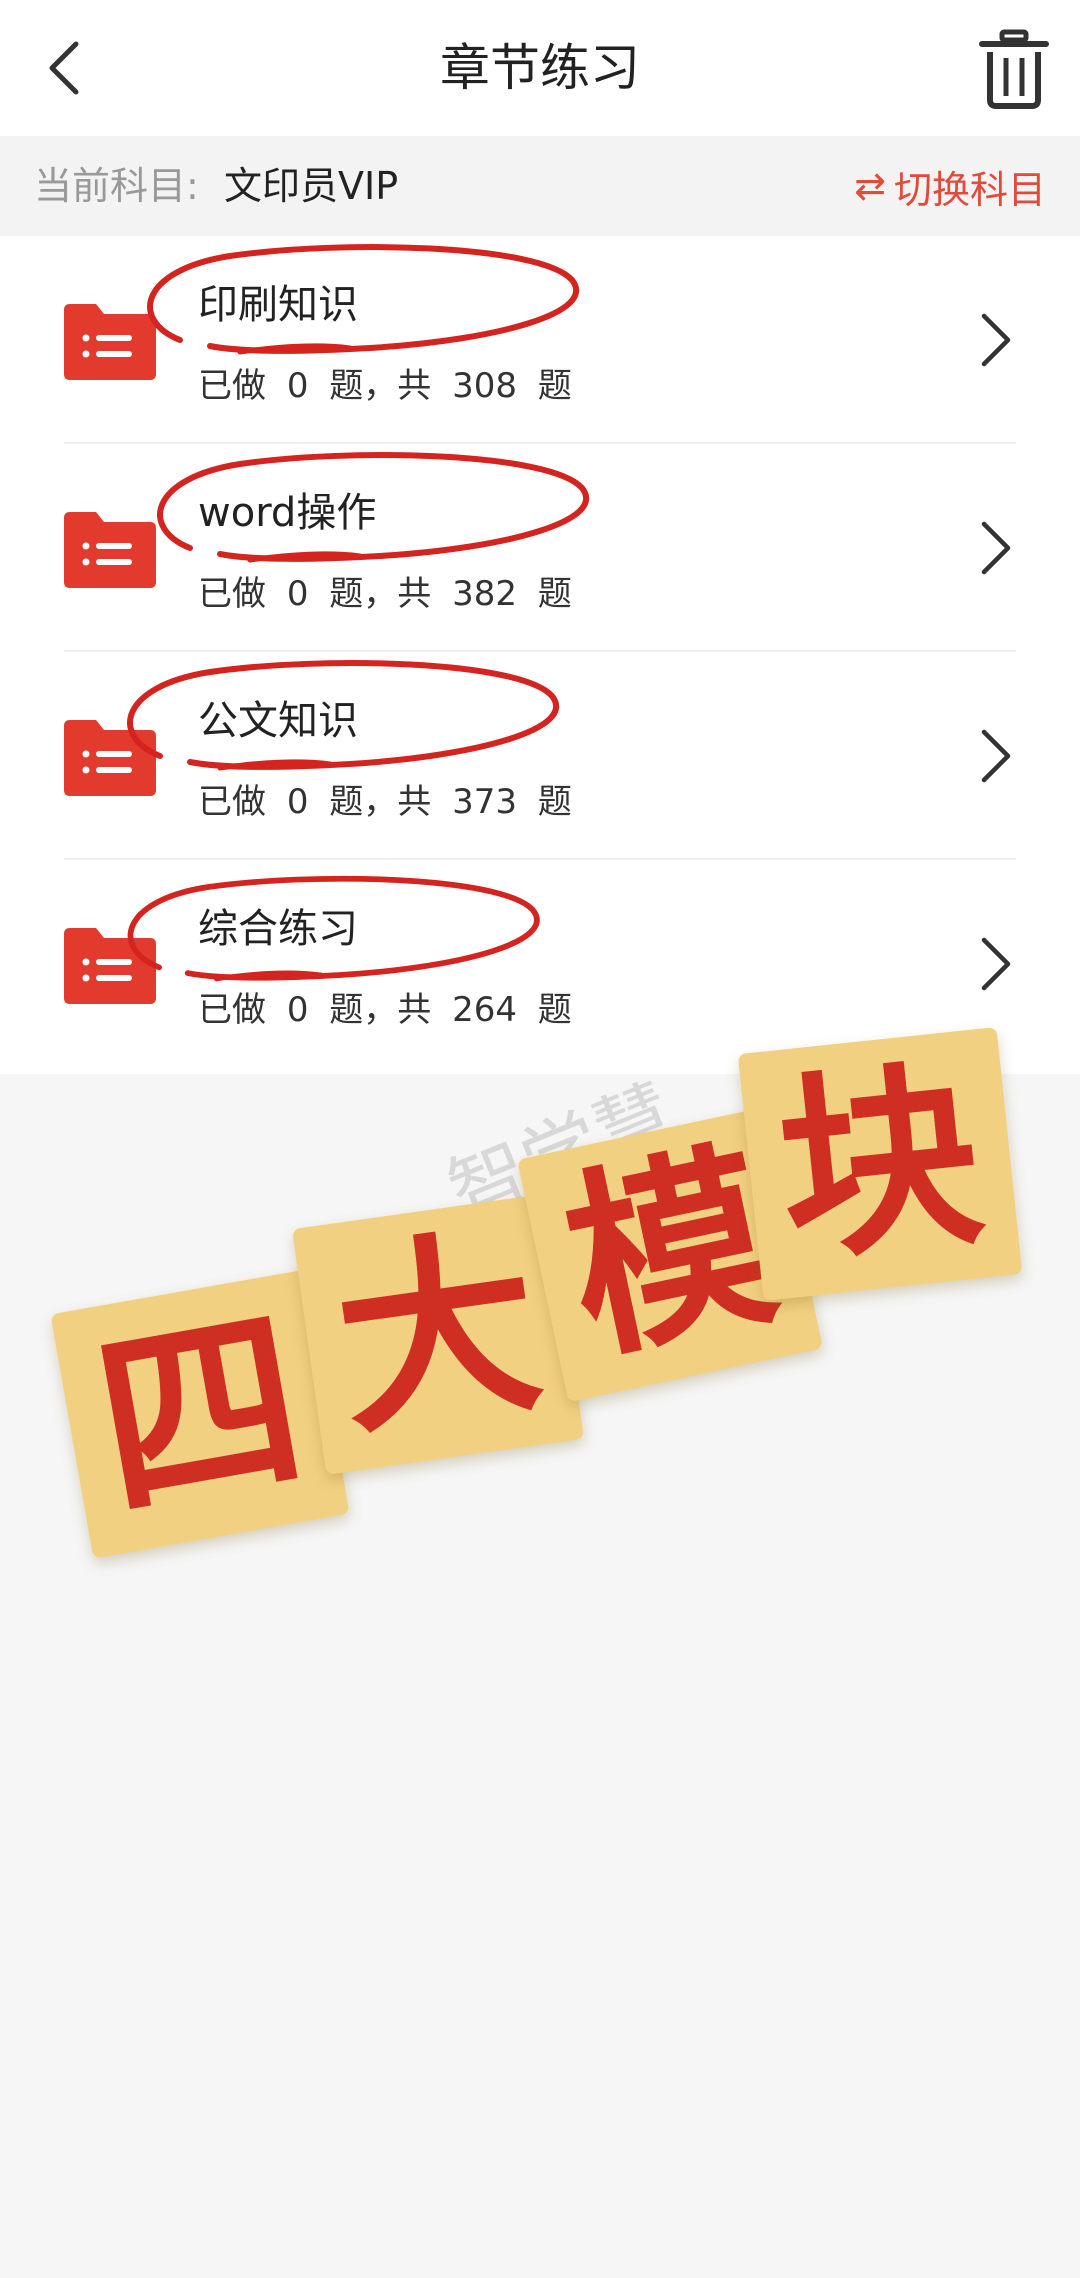 The width and height of the screenshot is (1080, 2278). Describe the element at coordinates (540, 548) in the screenshot. I see `chapter-item: word操作 已做 0 题，共 382 题` at that location.